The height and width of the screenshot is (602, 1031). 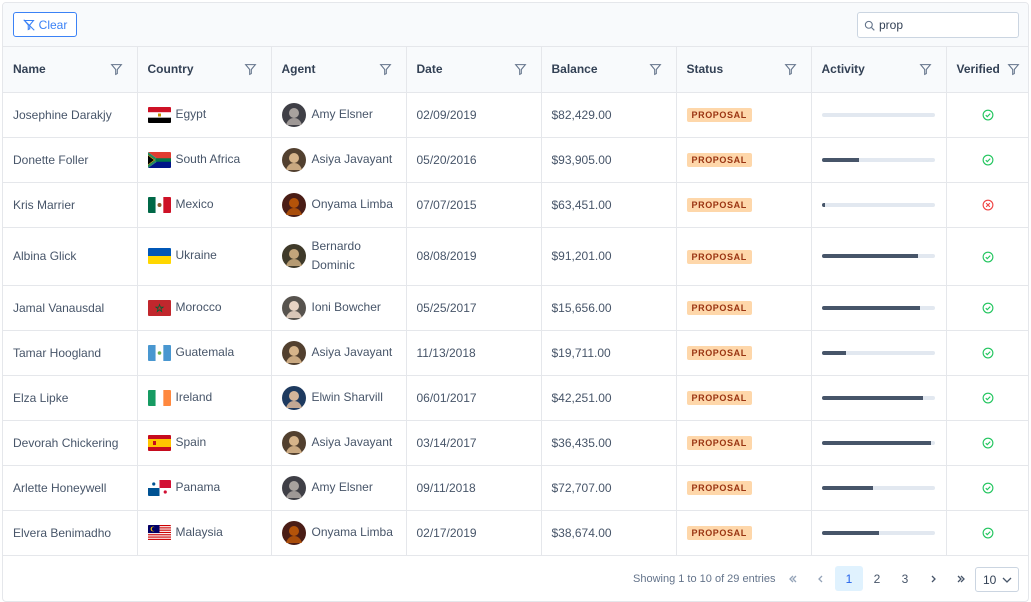 I want to click on search-field, so click(x=938, y=25).